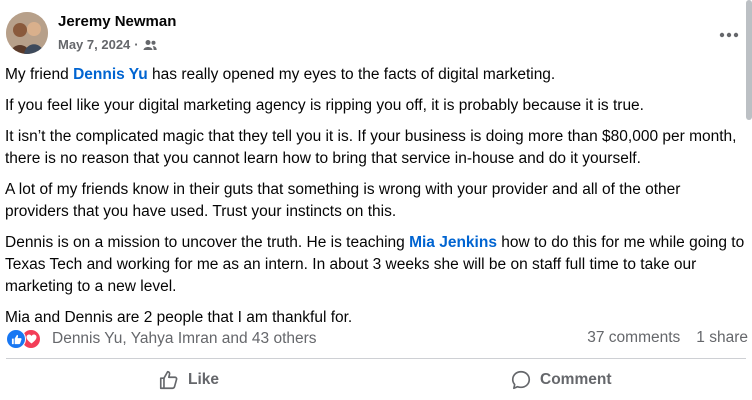 This screenshot has height=400, width=752. What do you see at coordinates (749, 60) in the screenshot?
I see `scrollbar` at bounding box center [749, 60].